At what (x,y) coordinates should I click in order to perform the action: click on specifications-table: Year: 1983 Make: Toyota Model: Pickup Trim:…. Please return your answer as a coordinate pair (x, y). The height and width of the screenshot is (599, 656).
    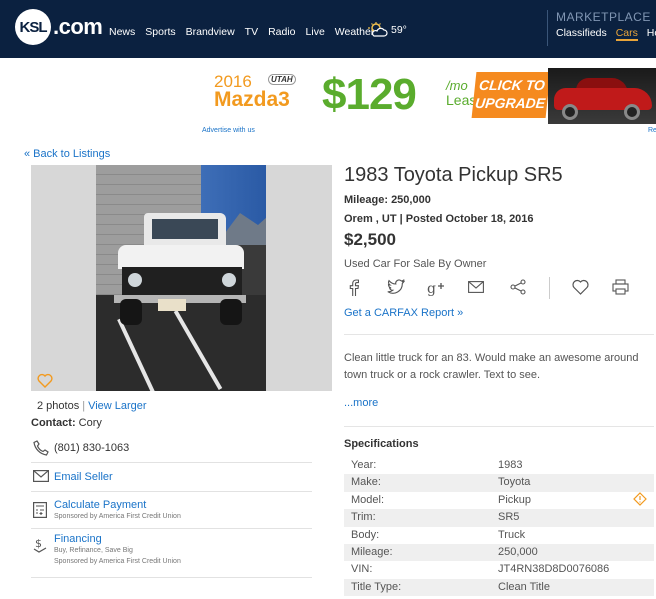
    Looking at the image, I should click on (499, 527).